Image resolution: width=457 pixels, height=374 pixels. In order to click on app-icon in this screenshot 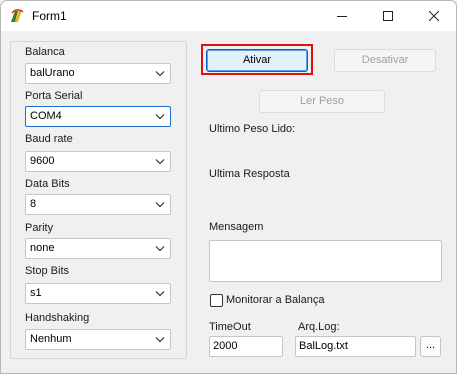, I will do `click(17, 16)`.